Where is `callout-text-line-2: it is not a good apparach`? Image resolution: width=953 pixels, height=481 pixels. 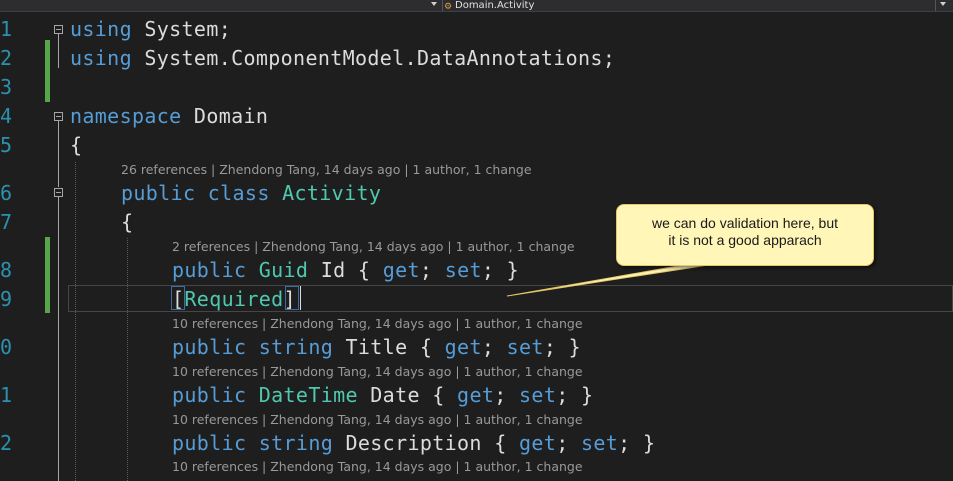 callout-text-line-2: it is not a good apparach is located at coordinates (745, 240).